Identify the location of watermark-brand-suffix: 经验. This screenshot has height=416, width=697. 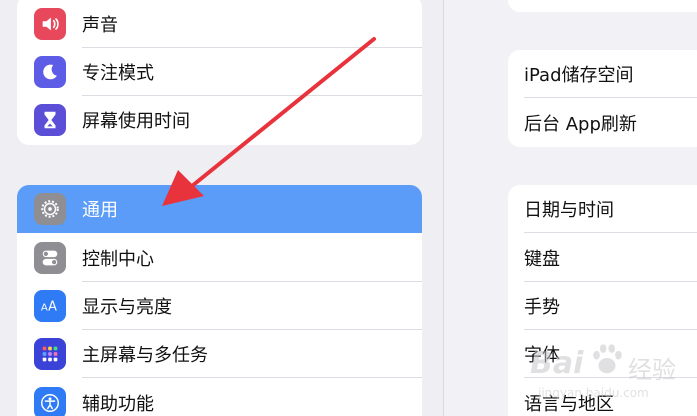
(652, 370).